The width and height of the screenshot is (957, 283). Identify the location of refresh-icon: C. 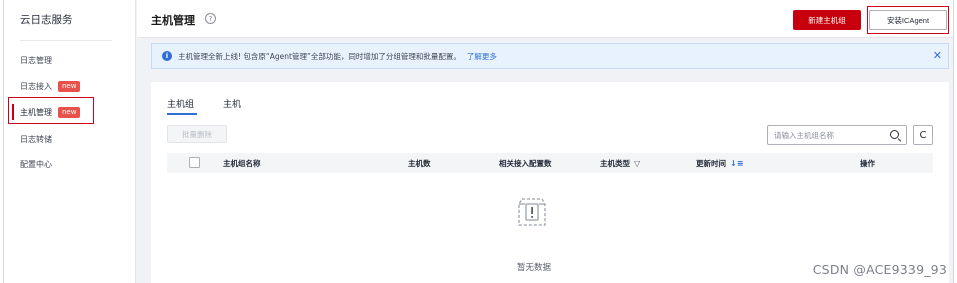
(923, 135).